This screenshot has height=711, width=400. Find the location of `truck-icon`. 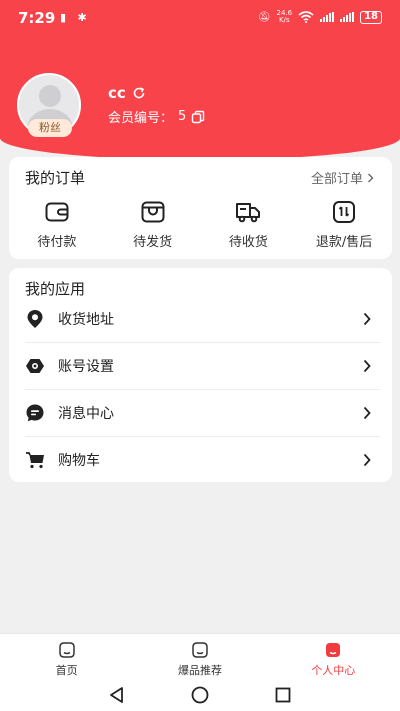

truck-icon is located at coordinates (248, 213).